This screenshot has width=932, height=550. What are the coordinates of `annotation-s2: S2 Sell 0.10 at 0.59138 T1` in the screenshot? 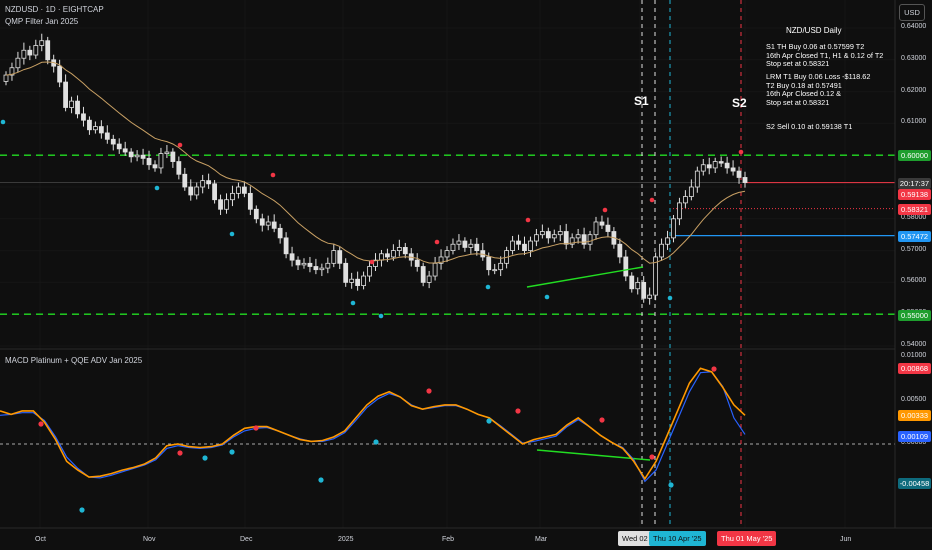 It's located at (809, 126).